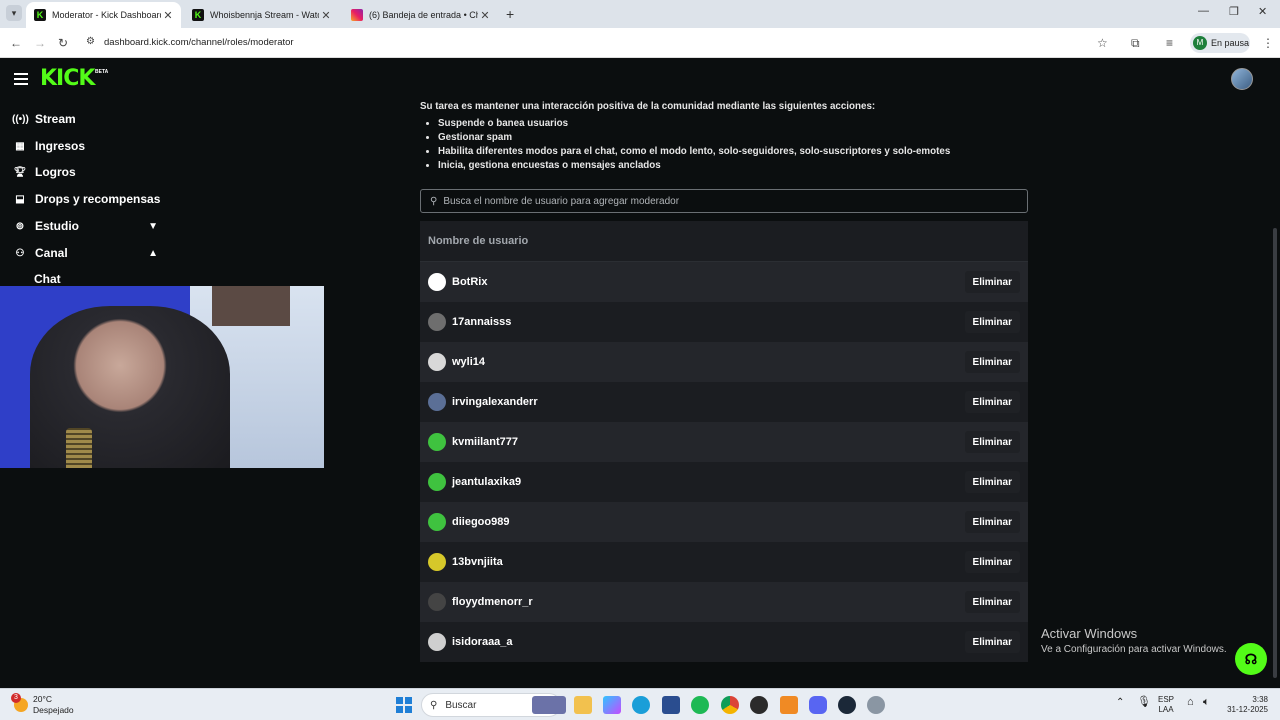 Image resolution: width=1280 pixels, height=720 pixels. Describe the element at coordinates (20, 119) in the screenshot. I see `broadcast-icon: ((•))` at that location.